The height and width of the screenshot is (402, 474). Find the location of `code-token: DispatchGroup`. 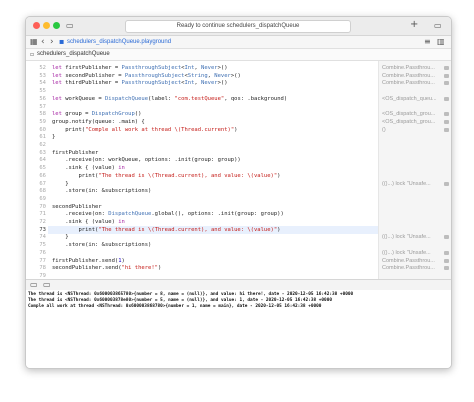

code-token: DispatchGroup is located at coordinates (113, 114).